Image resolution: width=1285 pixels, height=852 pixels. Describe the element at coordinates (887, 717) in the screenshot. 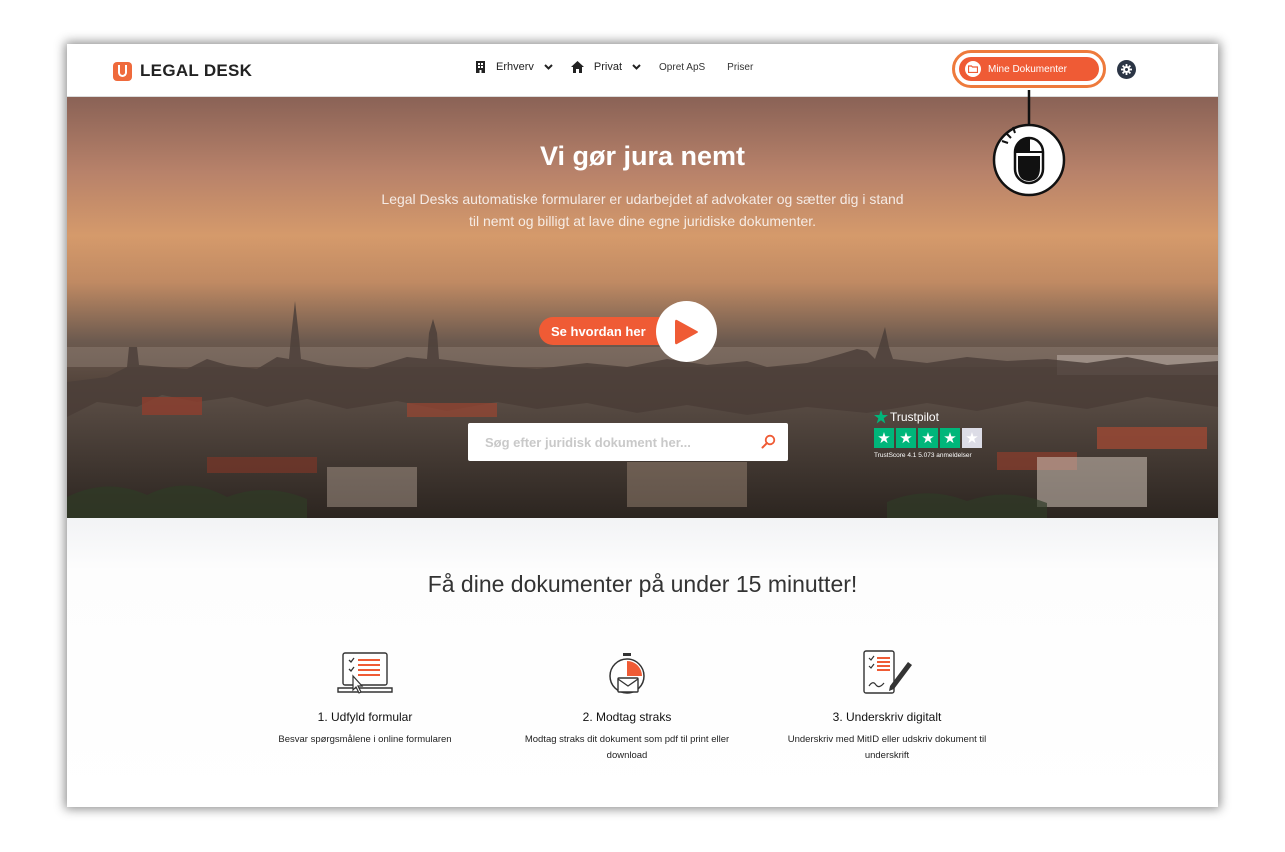

I see `step-title: 3. Underskriv digitalt` at that location.